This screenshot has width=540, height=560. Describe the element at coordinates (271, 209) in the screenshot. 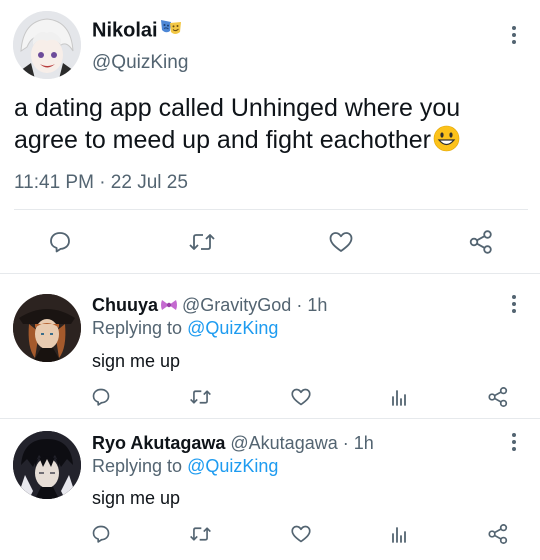

I see `divider` at that location.